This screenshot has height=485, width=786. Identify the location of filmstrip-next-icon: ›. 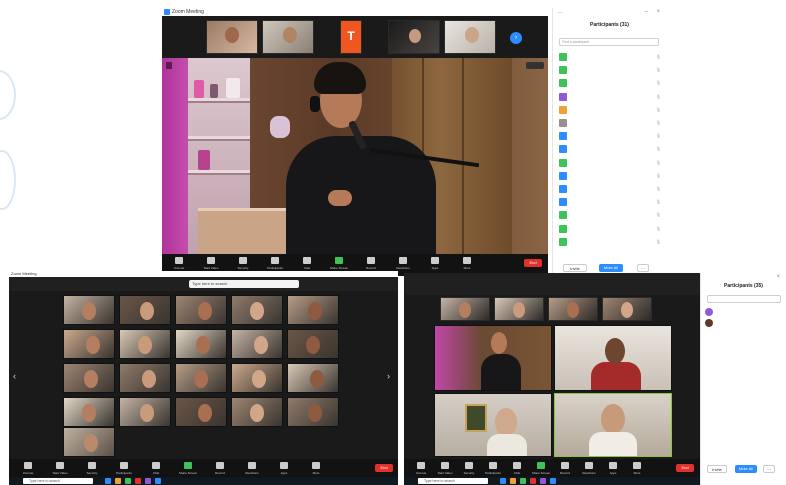
(516, 38).